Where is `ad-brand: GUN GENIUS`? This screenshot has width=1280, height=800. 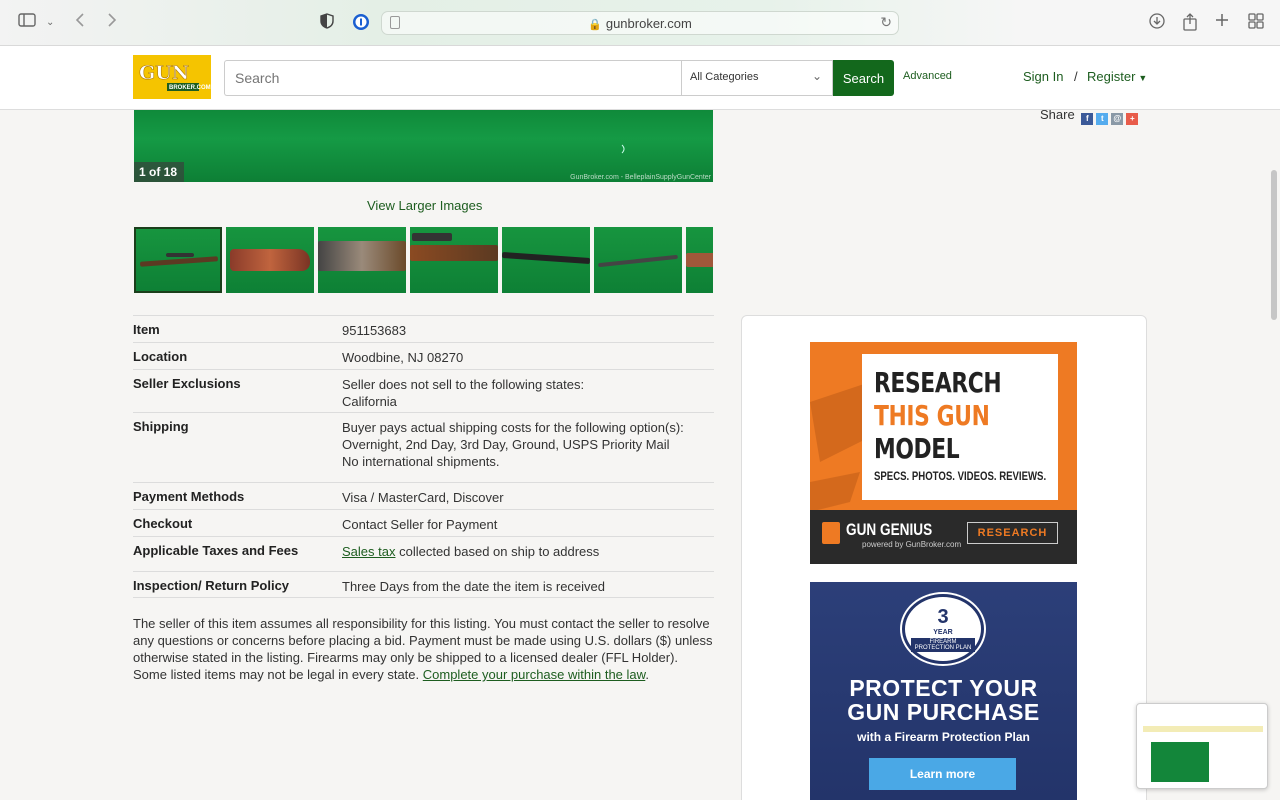 ad-brand: GUN GENIUS is located at coordinates (889, 529).